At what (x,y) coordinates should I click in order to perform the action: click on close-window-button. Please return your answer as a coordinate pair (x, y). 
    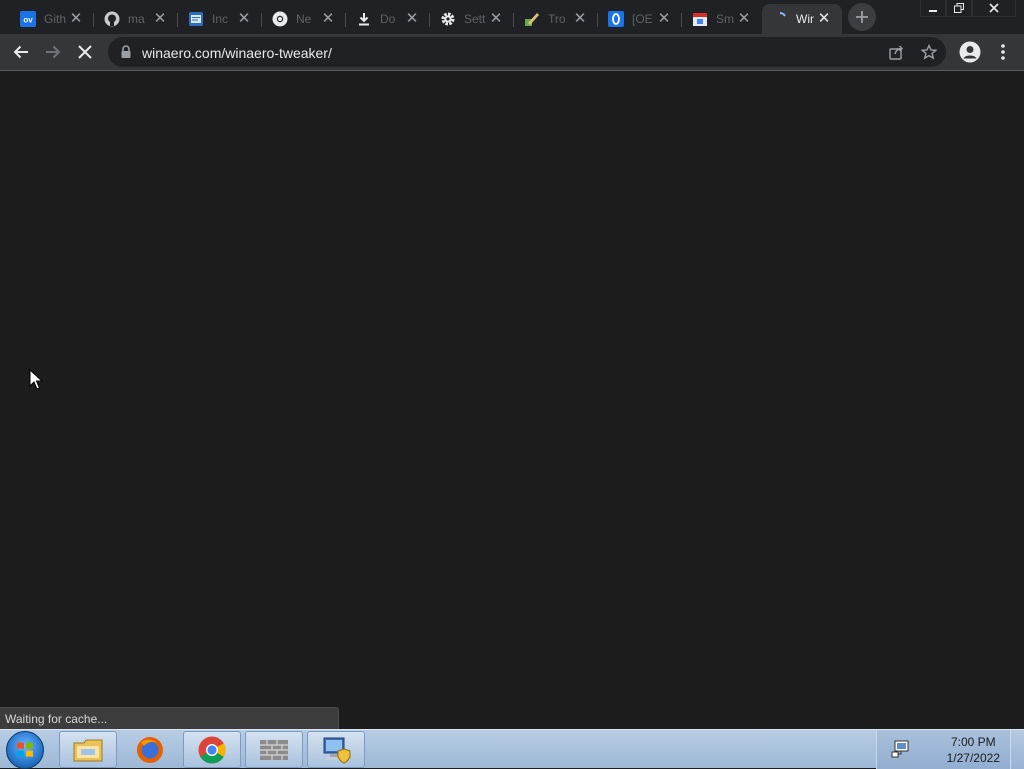
    Looking at the image, I should click on (994, 8).